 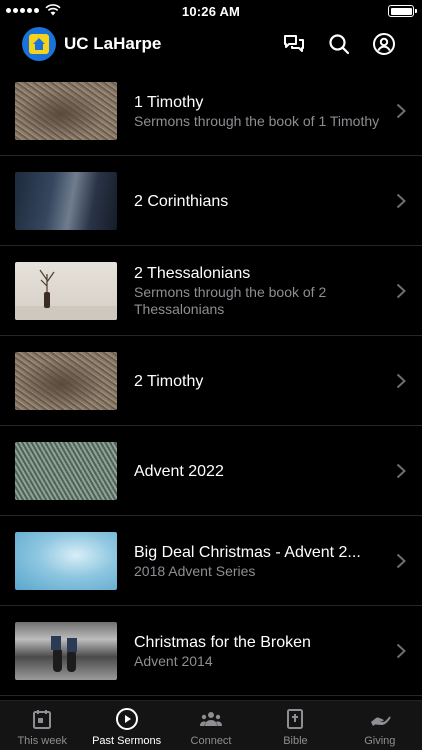 What do you see at coordinates (258, 651) in the screenshot?
I see `sermon-text: Christmas for the Broken Advent 2014` at bounding box center [258, 651].